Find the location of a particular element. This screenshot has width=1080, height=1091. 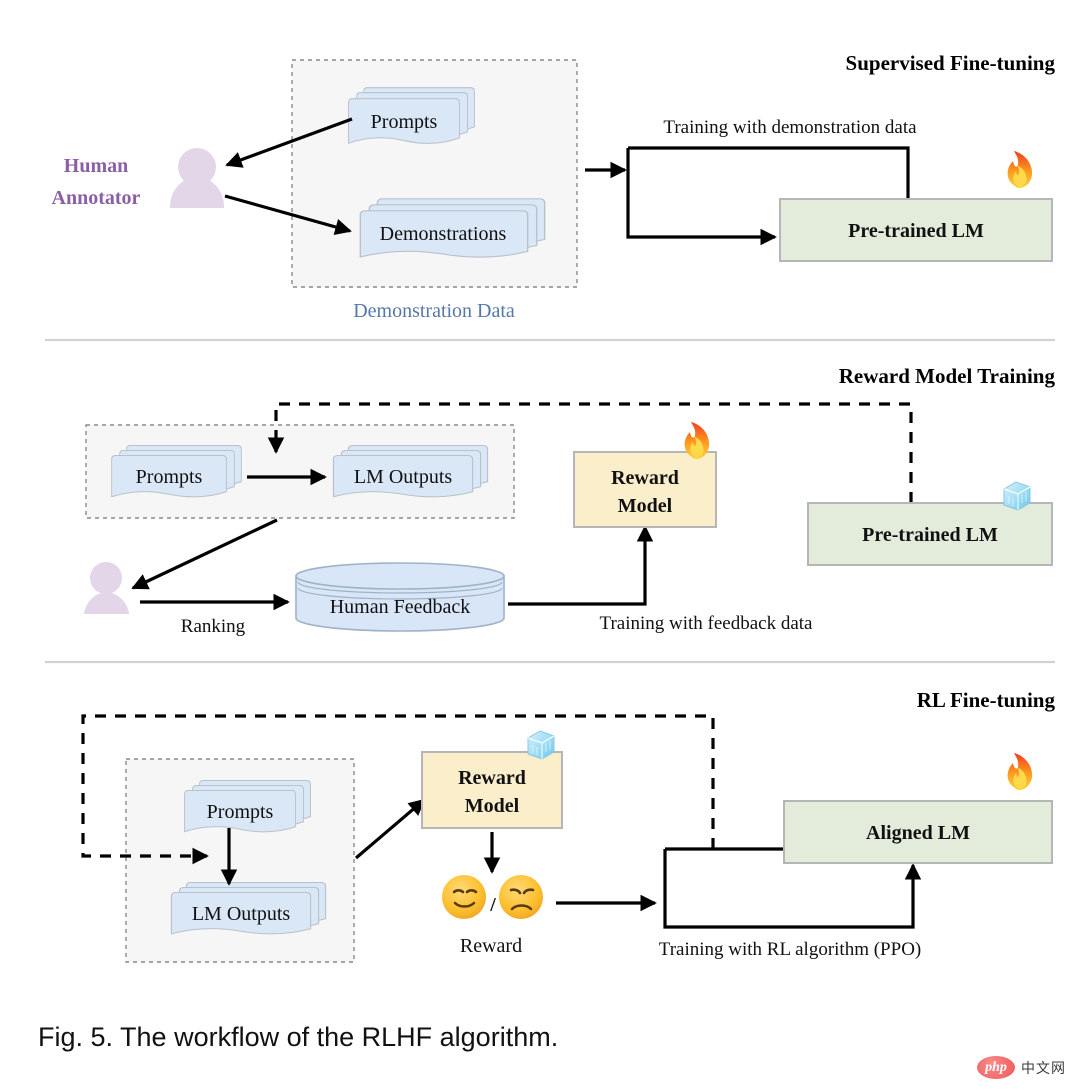

edge-label-training-with-feedback-data: Training with feedback data is located at coordinates (707, 623).